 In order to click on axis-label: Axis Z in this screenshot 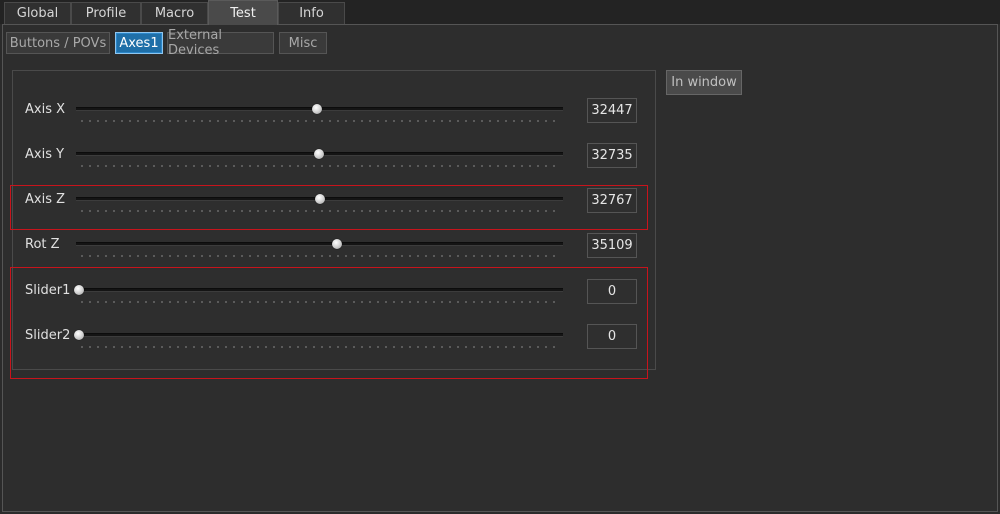, I will do `click(45, 199)`.